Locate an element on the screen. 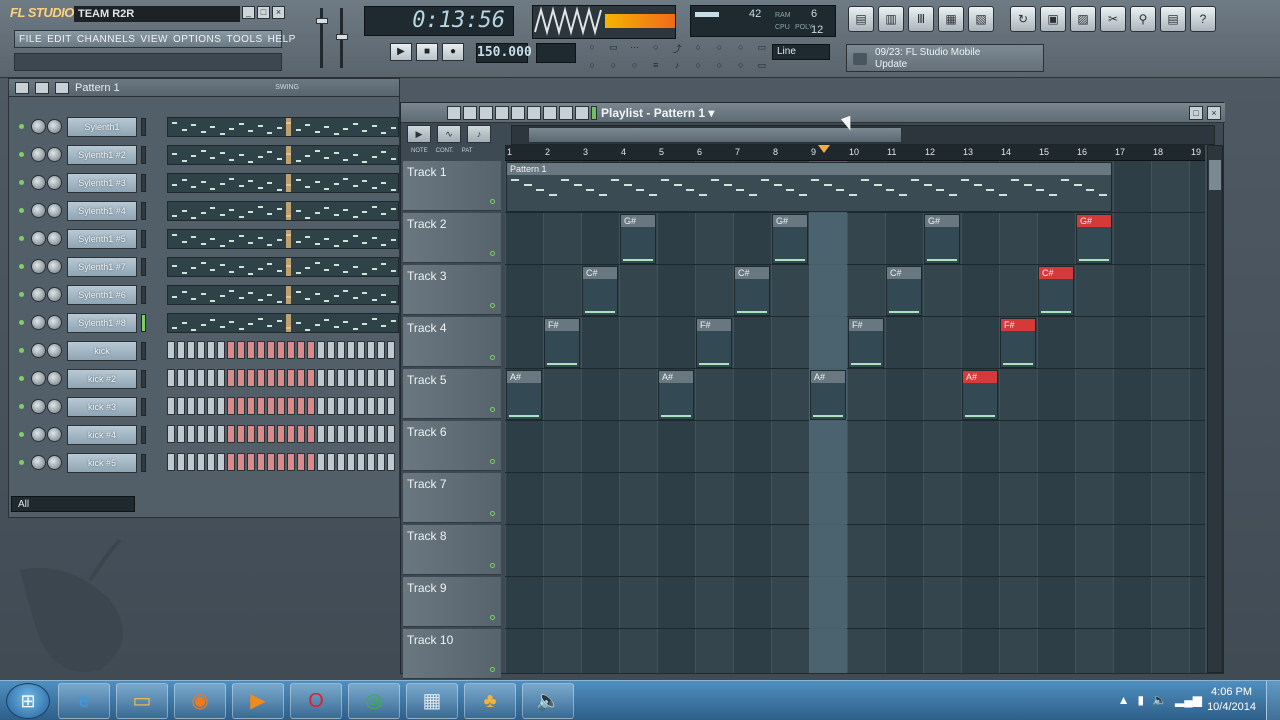  channel-name-button: Sylenth1 #7 is located at coordinates (102, 267).